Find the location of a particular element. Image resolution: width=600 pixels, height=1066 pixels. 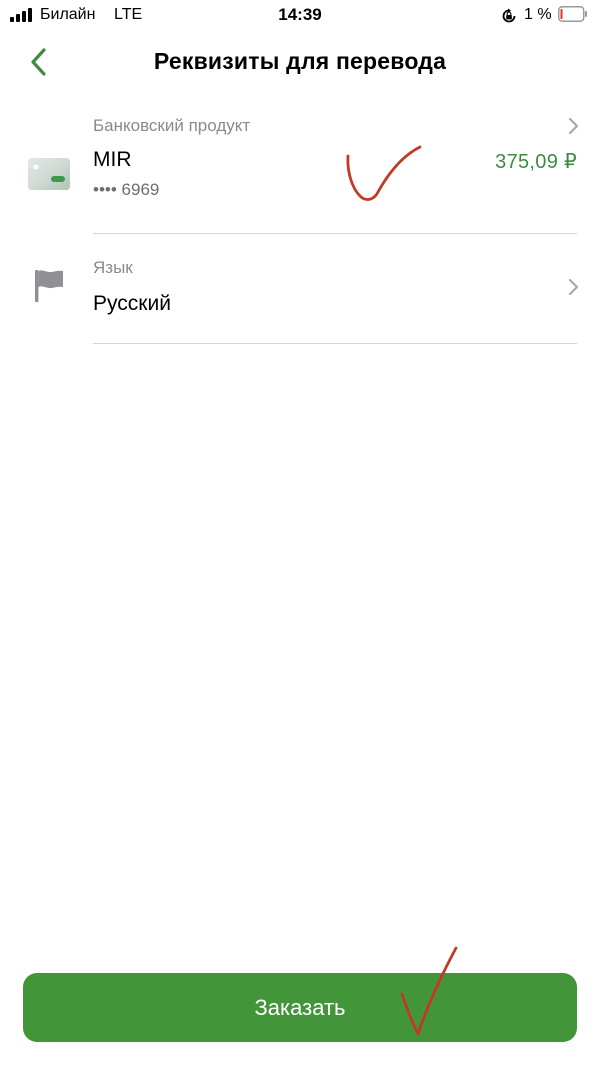

card-icon is located at coordinates (49, 174).